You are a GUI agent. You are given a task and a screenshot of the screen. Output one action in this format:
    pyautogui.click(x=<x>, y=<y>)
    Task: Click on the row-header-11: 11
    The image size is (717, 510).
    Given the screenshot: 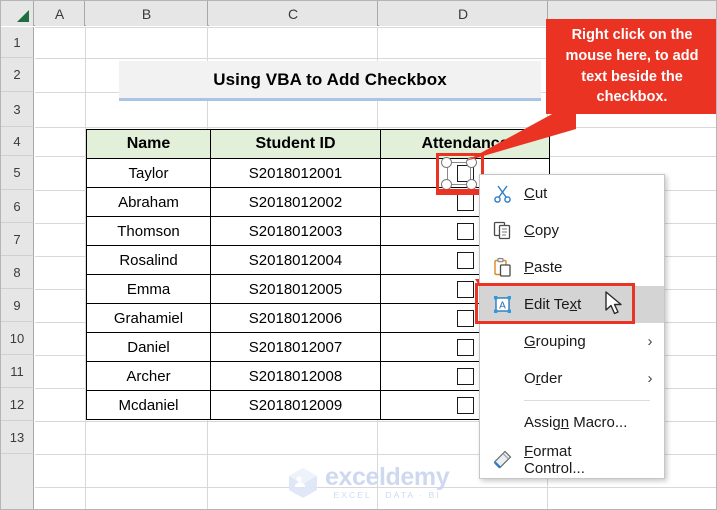 What is the action you would take?
    pyautogui.click(x=17, y=371)
    